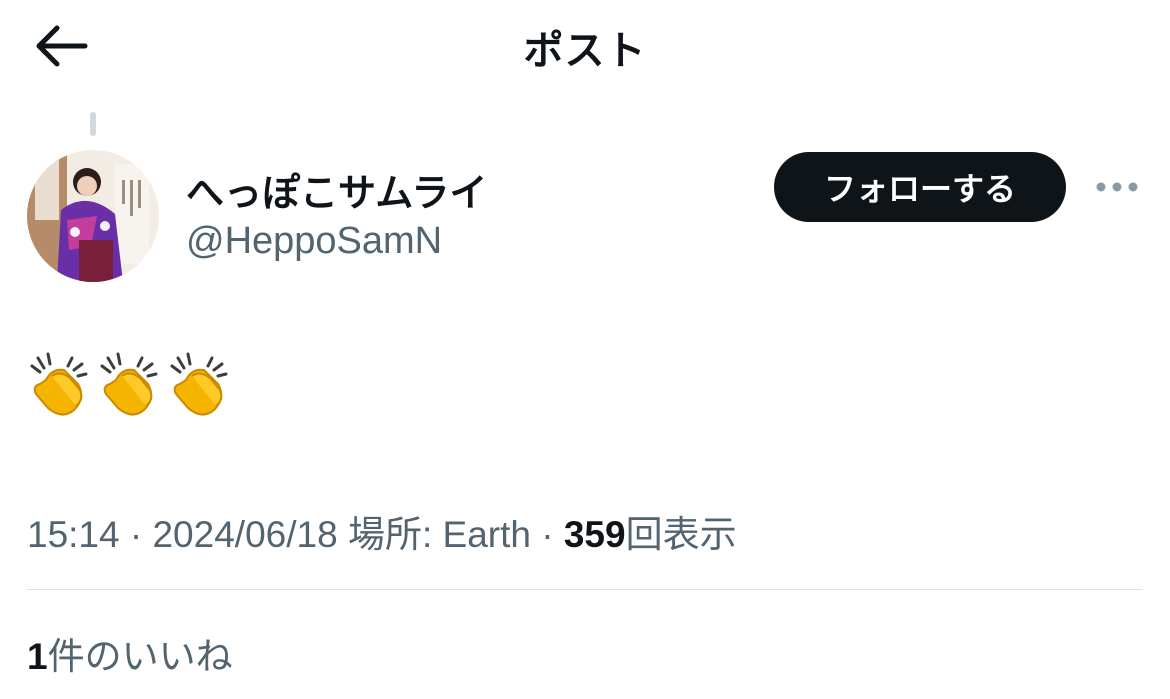  I want to click on more-options-button, so click(1117, 187).